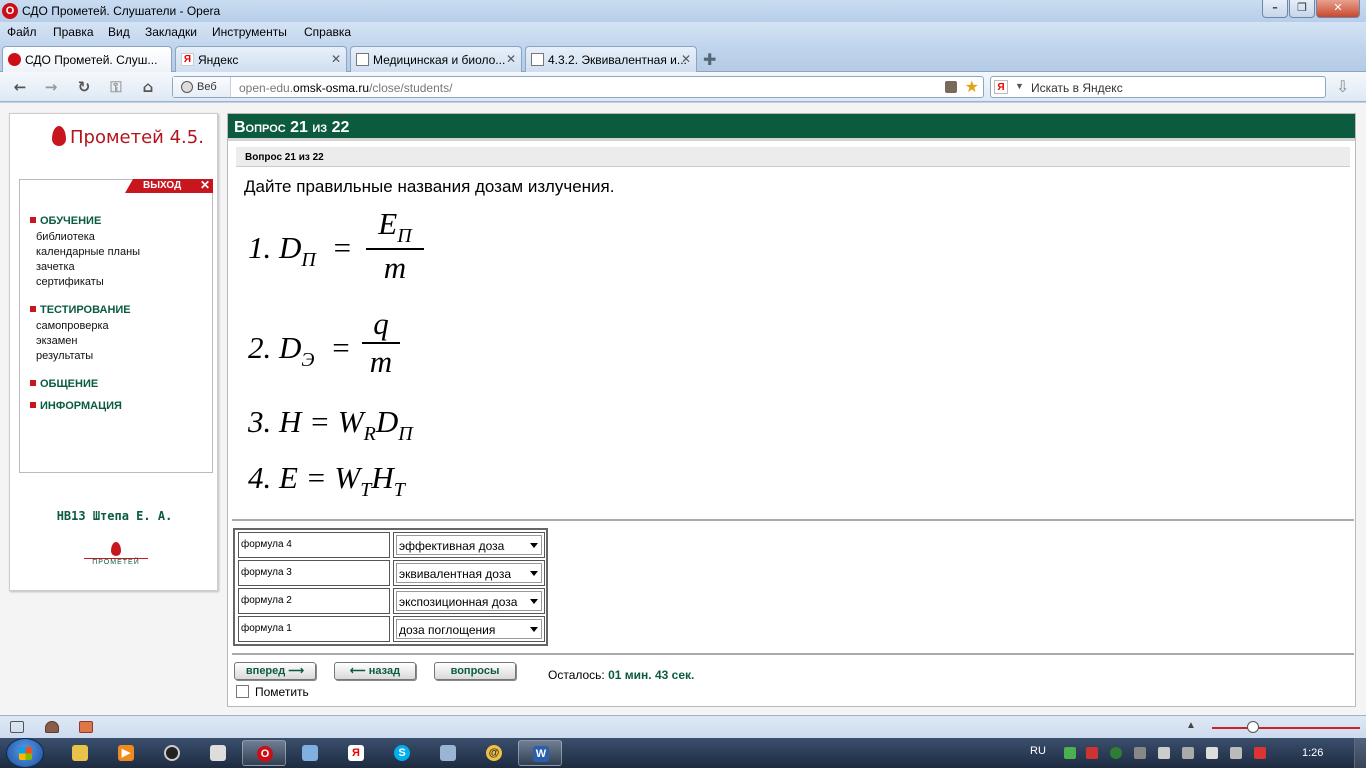 The image size is (1366, 768). What do you see at coordinates (51, 87) in the screenshot?
I see `forward-arrow-icon: →` at bounding box center [51, 87].